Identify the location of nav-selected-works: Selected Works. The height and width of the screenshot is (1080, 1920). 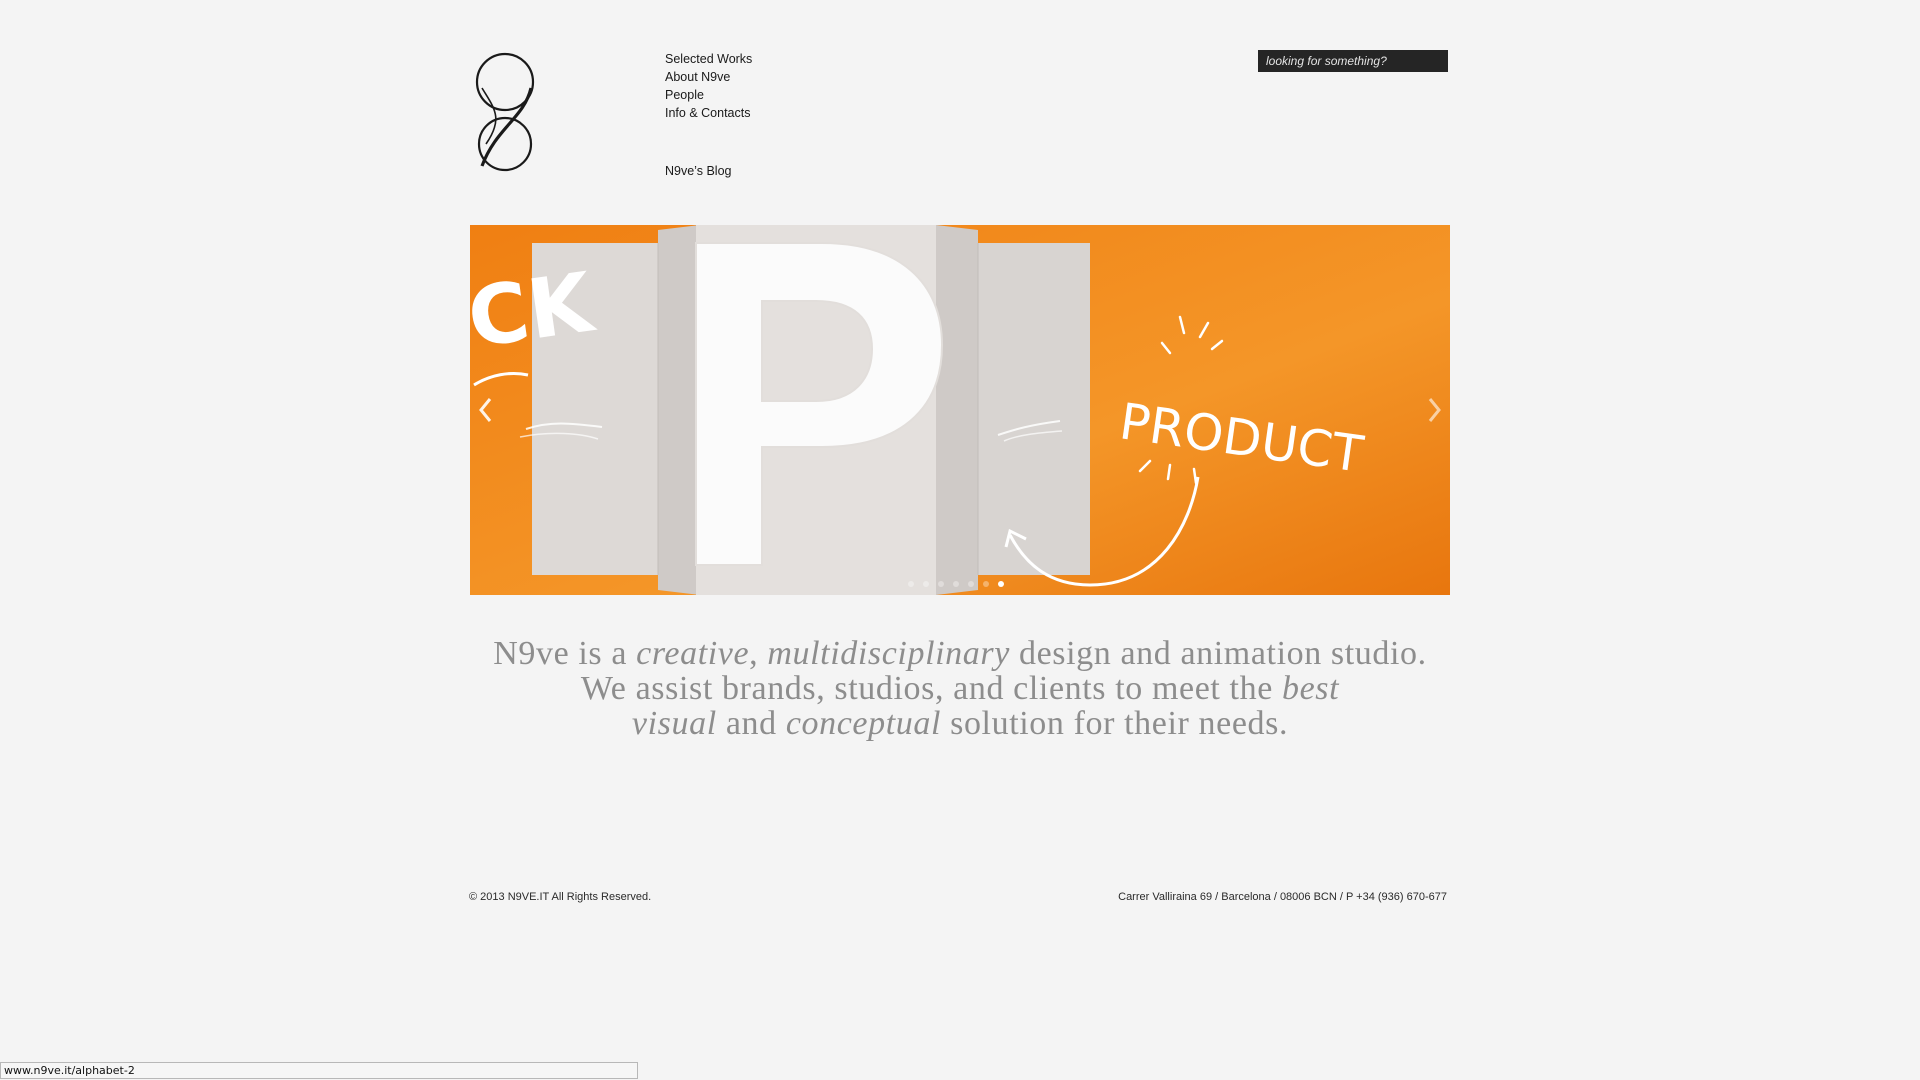
(708, 59).